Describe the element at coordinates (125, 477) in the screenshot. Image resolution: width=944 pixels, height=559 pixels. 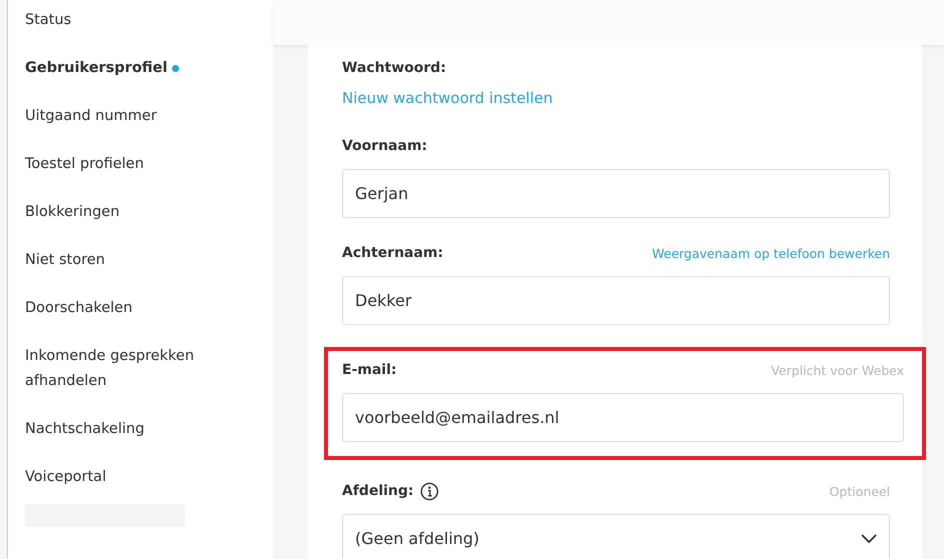
I see `sidebar-item: Voiceportal` at that location.